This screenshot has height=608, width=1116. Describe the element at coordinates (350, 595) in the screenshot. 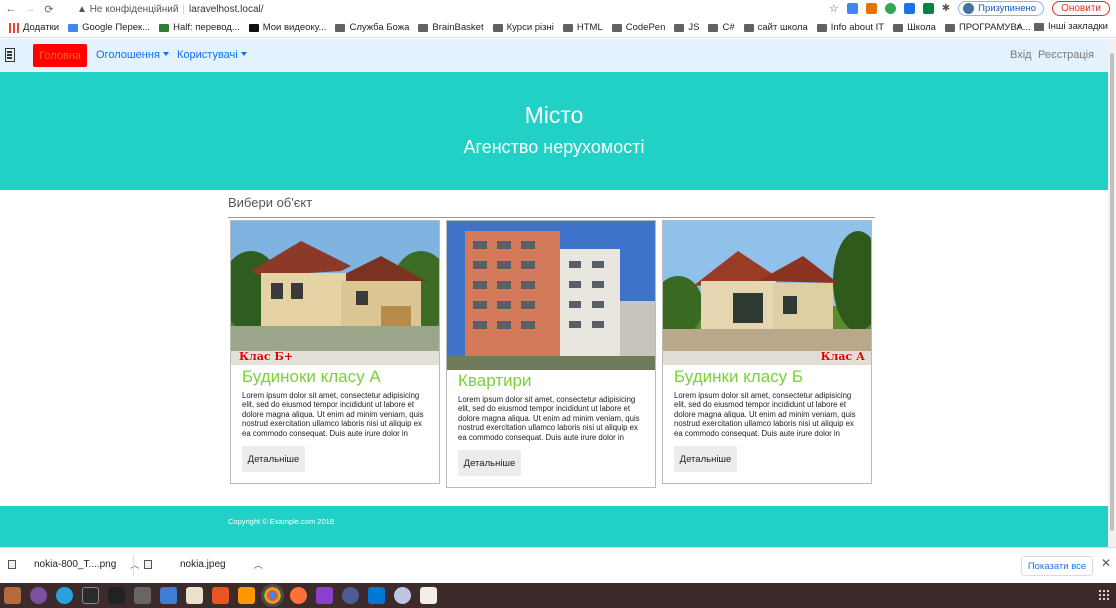

I see `php-icon` at that location.